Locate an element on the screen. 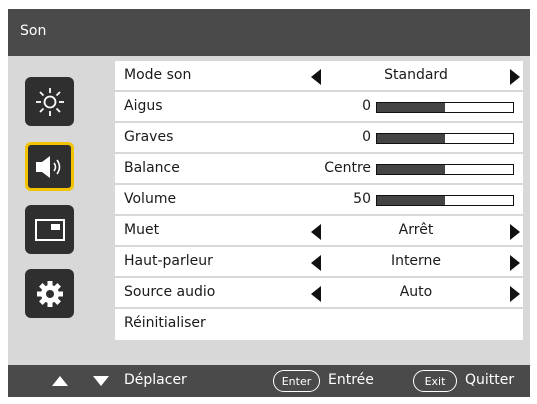 The width and height of the screenshot is (537, 404). row-label: Volume is located at coordinates (150, 199).